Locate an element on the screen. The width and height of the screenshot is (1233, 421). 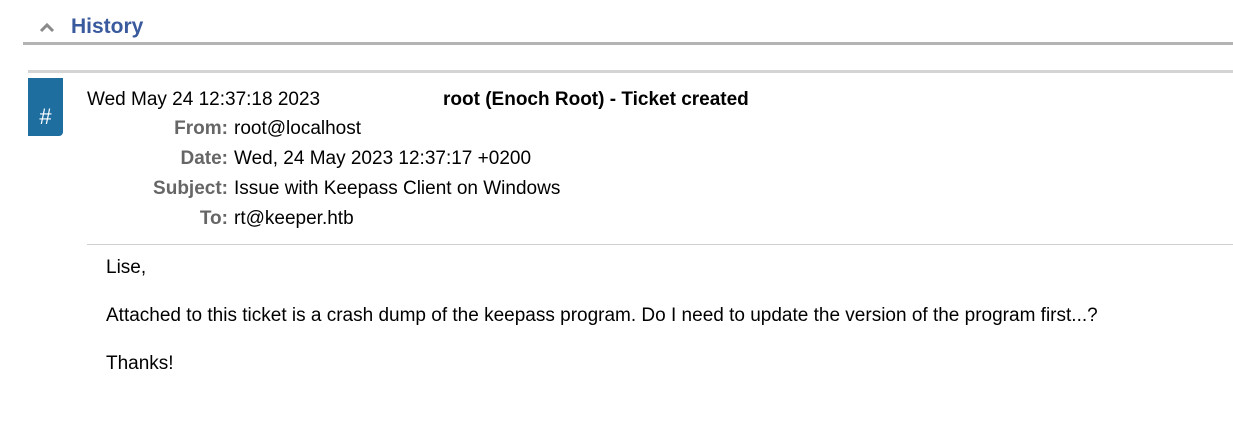
header-value: Issue with Keepass Client on Windows is located at coordinates (397, 188).